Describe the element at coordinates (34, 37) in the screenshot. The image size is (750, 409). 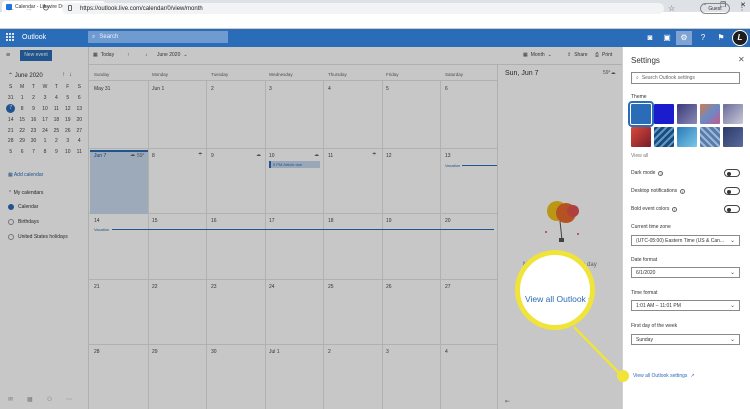
I see `app-title: Outlook` at that location.